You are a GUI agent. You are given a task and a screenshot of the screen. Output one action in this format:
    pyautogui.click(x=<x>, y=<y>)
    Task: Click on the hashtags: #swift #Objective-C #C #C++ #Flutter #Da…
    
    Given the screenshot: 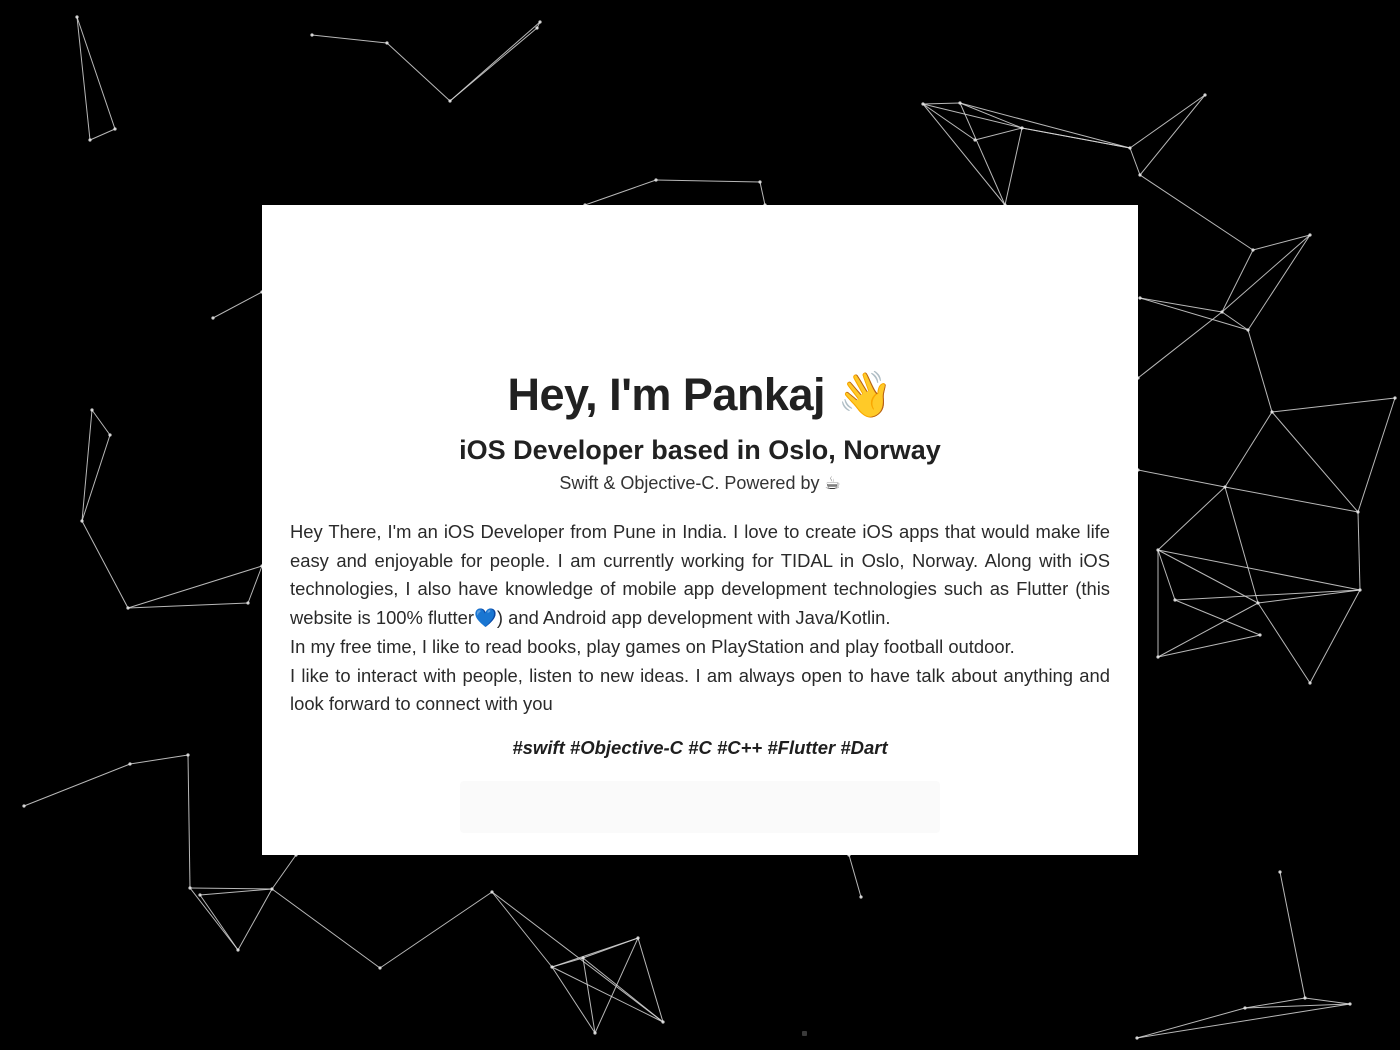 What is the action you would take?
    pyautogui.click(x=700, y=747)
    